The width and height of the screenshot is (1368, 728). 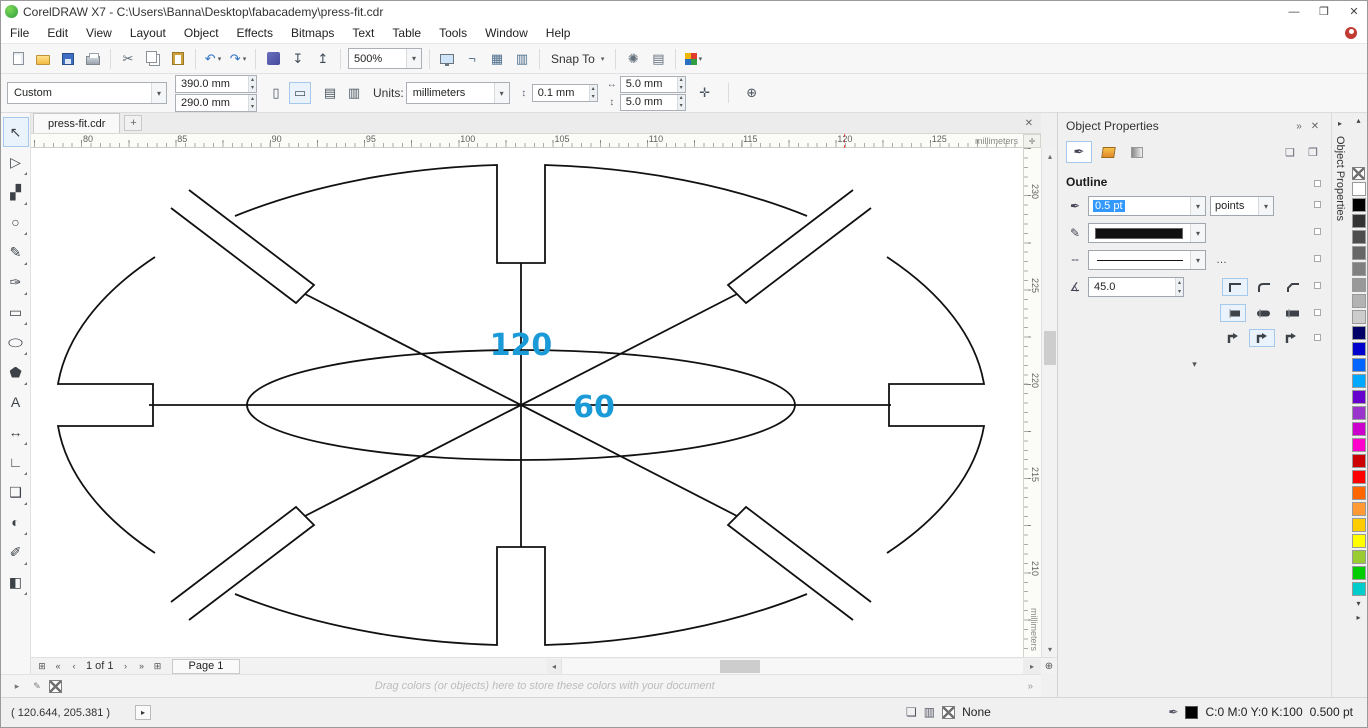 What do you see at coordinates (1290, 152) in the screenshot?
I see `docker-scroll-mode-button: ❏` at bounding box center [1290, 152].